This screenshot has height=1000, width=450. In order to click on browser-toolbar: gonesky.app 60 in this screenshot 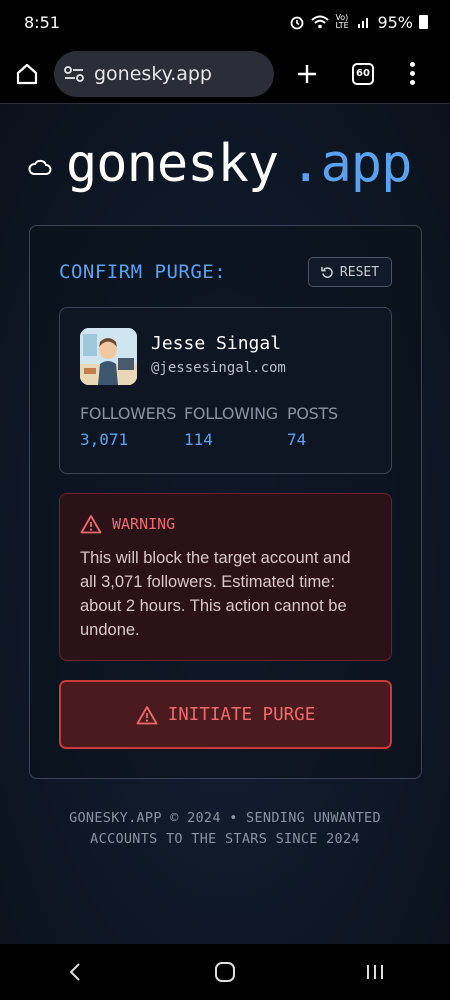, I will do `click(225, 74)`.